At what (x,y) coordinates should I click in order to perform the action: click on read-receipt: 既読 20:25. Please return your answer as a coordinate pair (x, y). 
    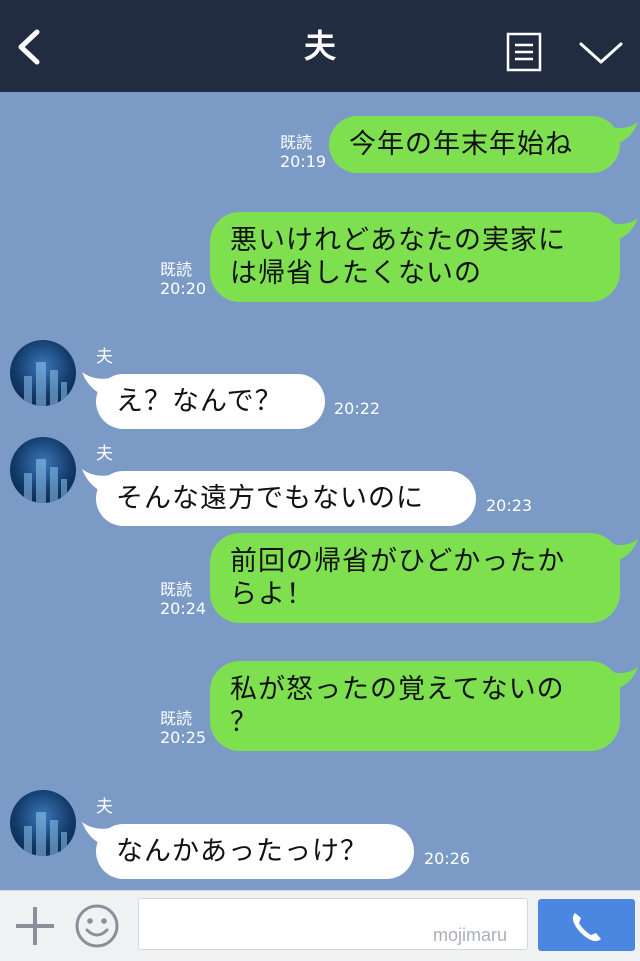
    Looking at the image, I should click on (183, 728).